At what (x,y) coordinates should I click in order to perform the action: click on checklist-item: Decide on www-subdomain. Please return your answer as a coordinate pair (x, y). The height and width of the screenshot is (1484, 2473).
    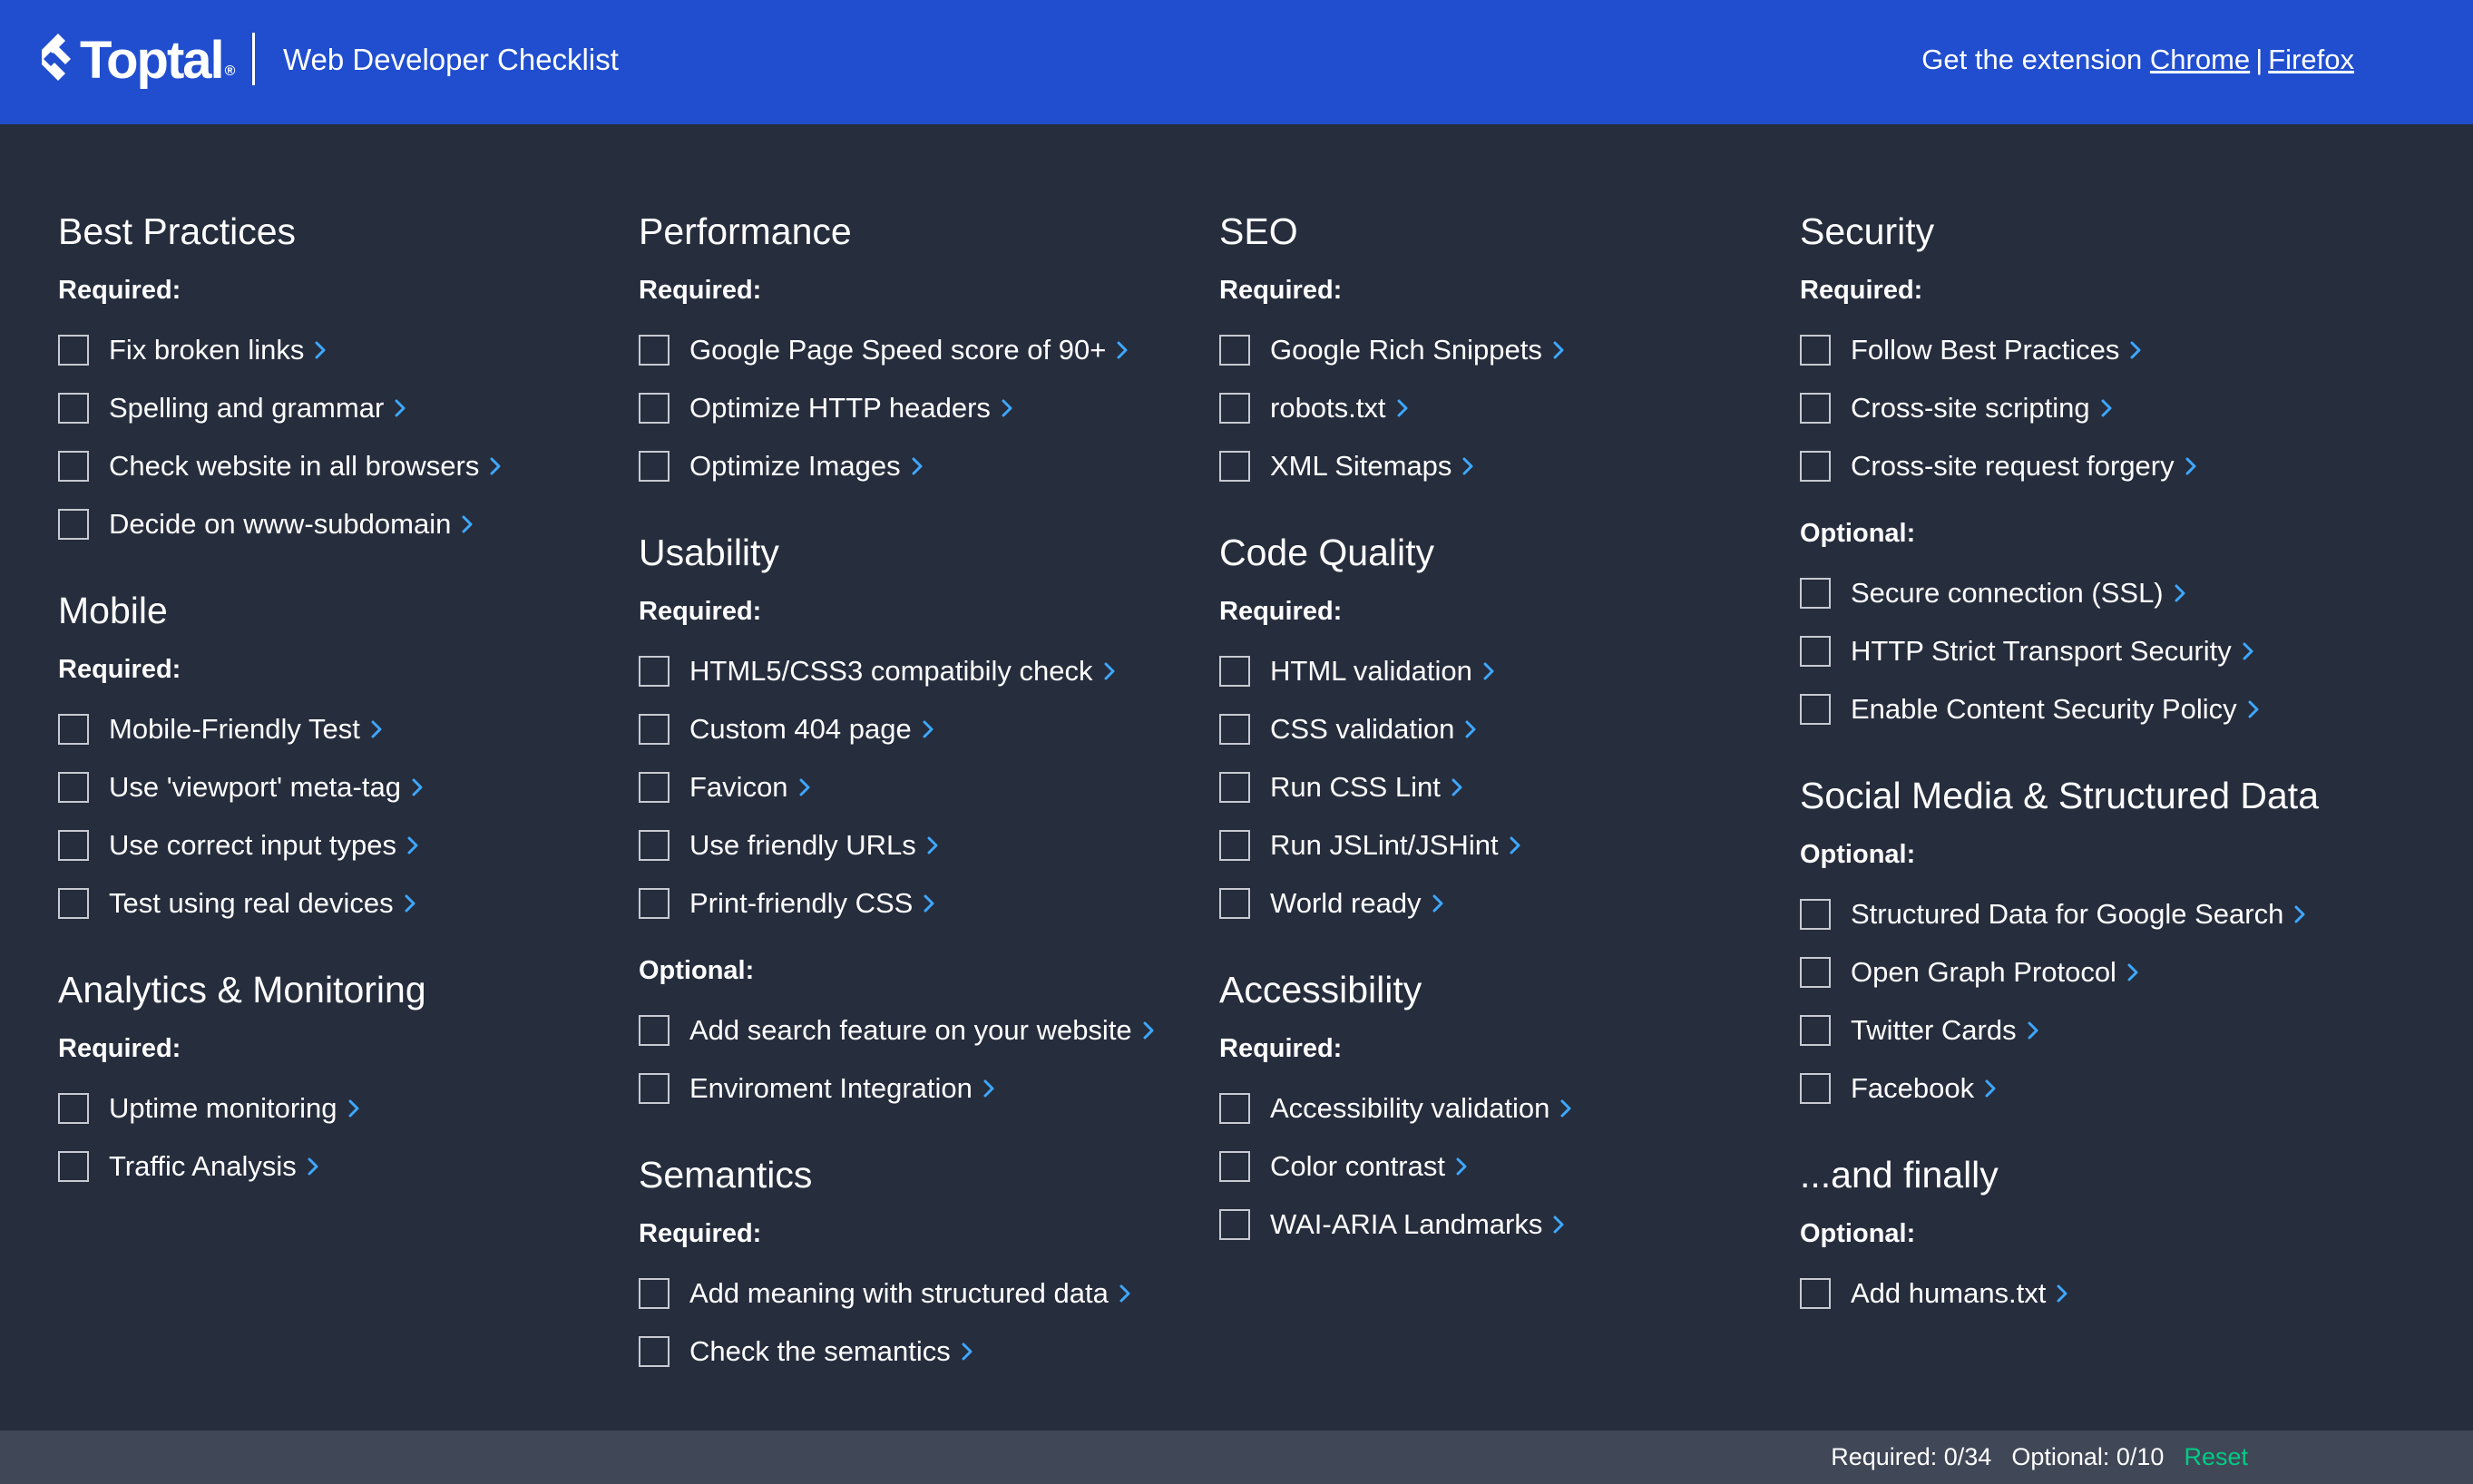
    Looking at the image, I should click on (339, 524).